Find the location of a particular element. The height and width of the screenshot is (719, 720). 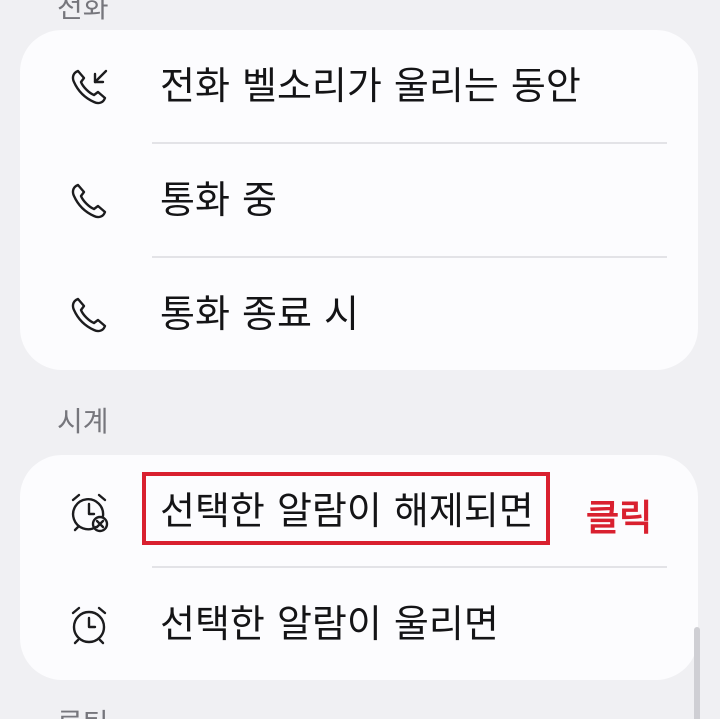

click-annotation: 클릭 is located at coordinates (619, 518).